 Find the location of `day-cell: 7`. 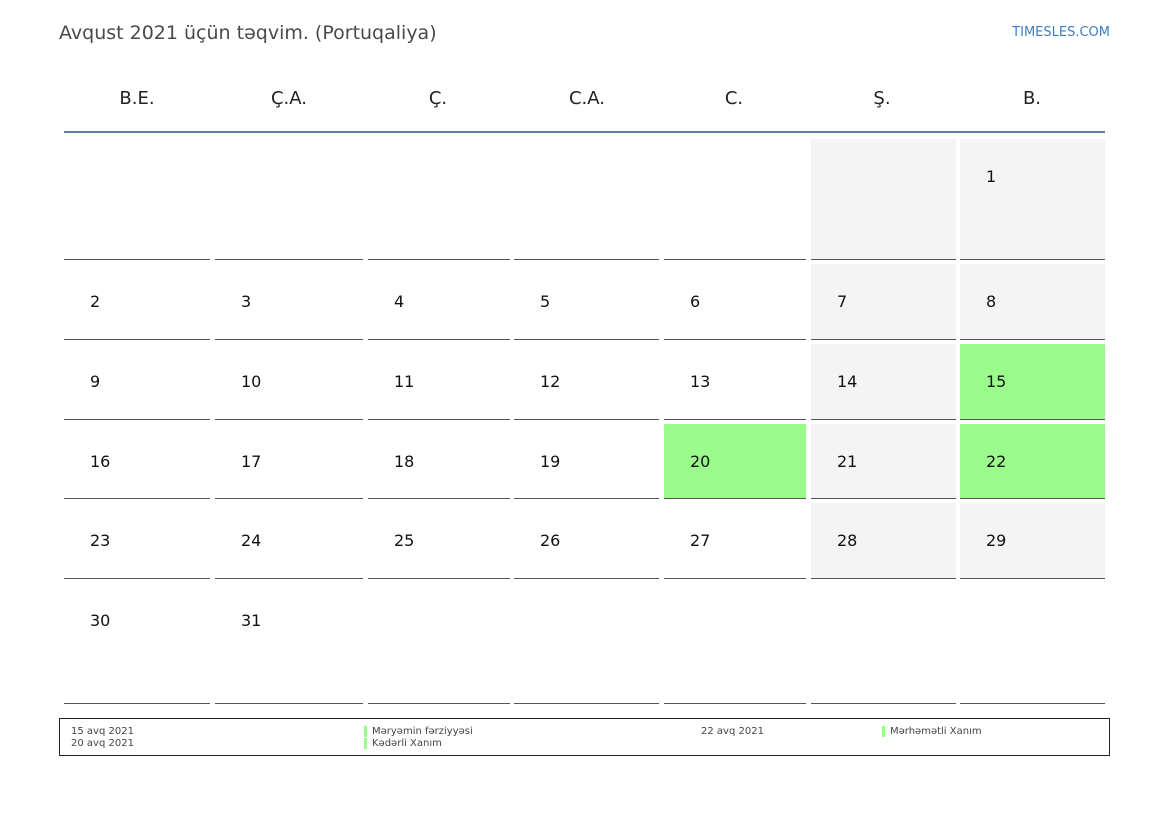

day-cell: 7 is located at coordinates (883, 302).